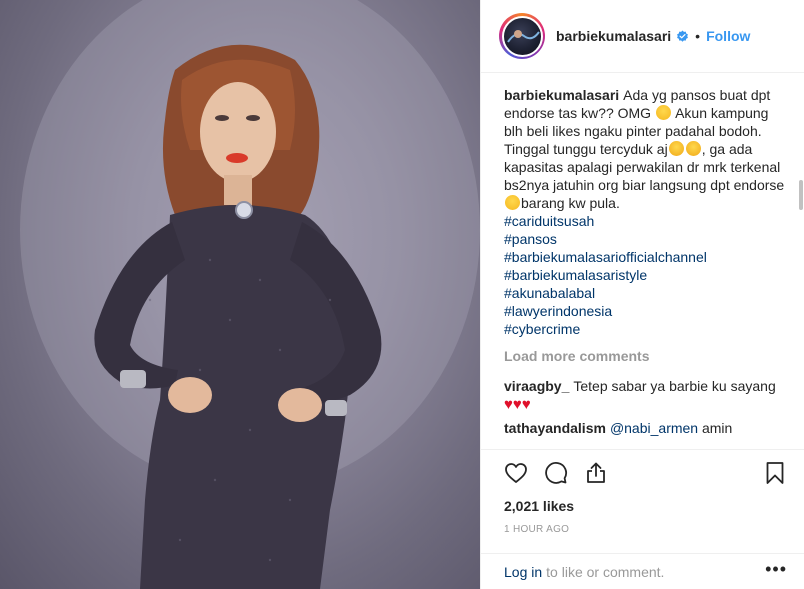 This screenshot has width=804, height=589. Describe the element at coordinates (654, 428) in the screenshot. I see `comment-mention: @nabi_armen` at that location.